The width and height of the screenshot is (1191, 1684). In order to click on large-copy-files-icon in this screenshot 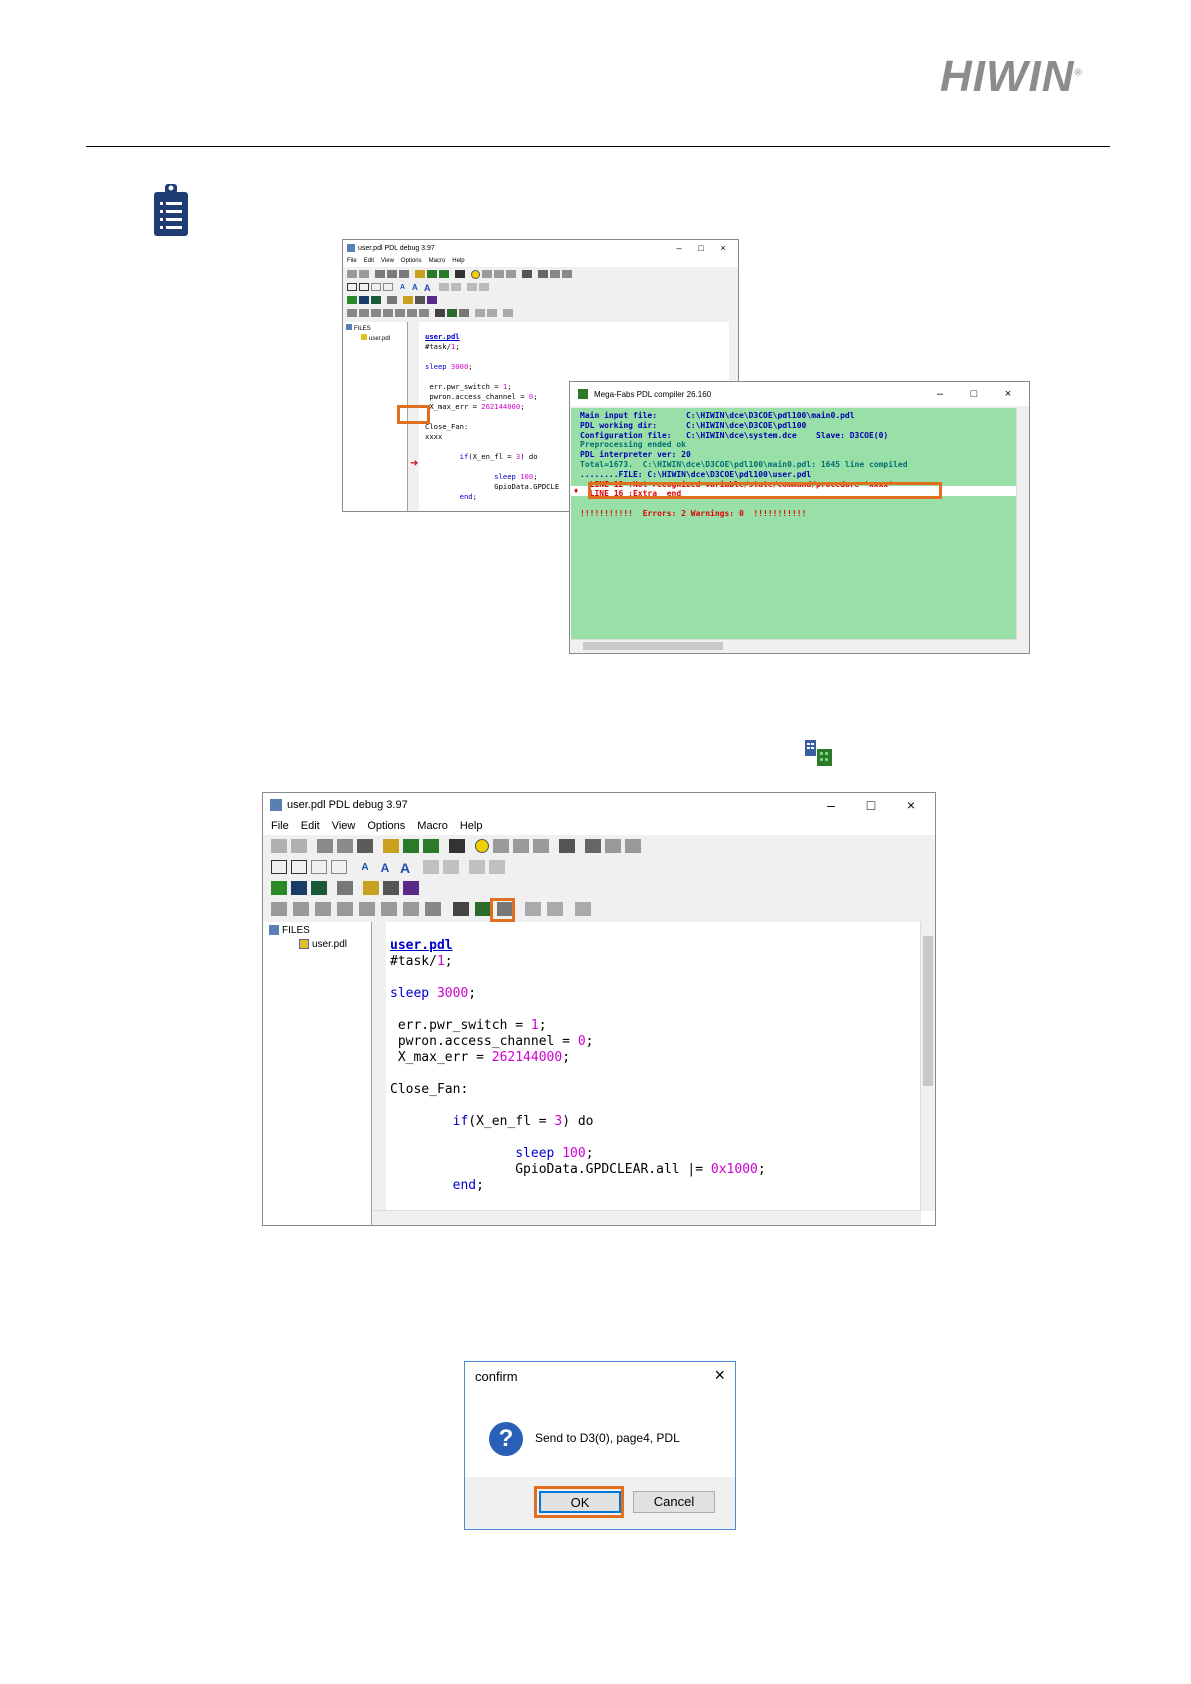, I will do `click(345, 888)`.